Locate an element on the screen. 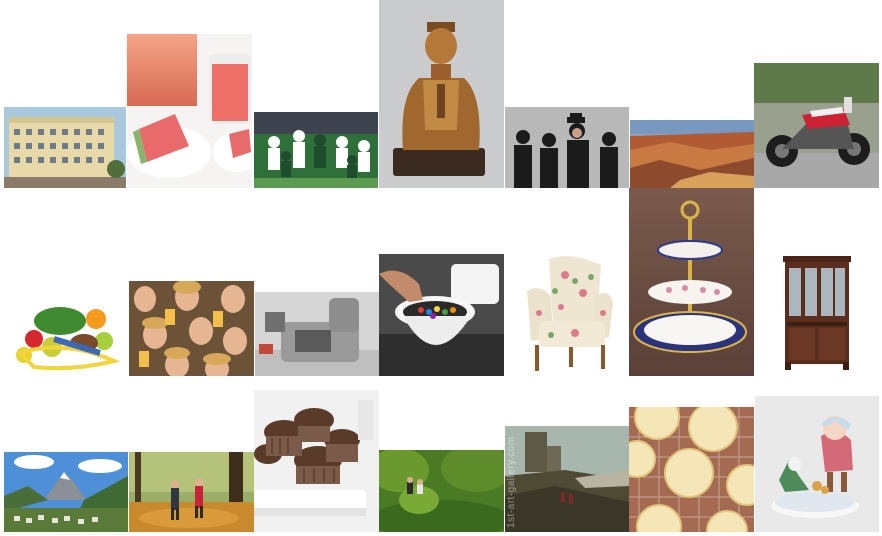 Image resolution: width=882 pixels, height=536 pixels. fruit-and-tape-measure-image is located at coordinates (65, 328).